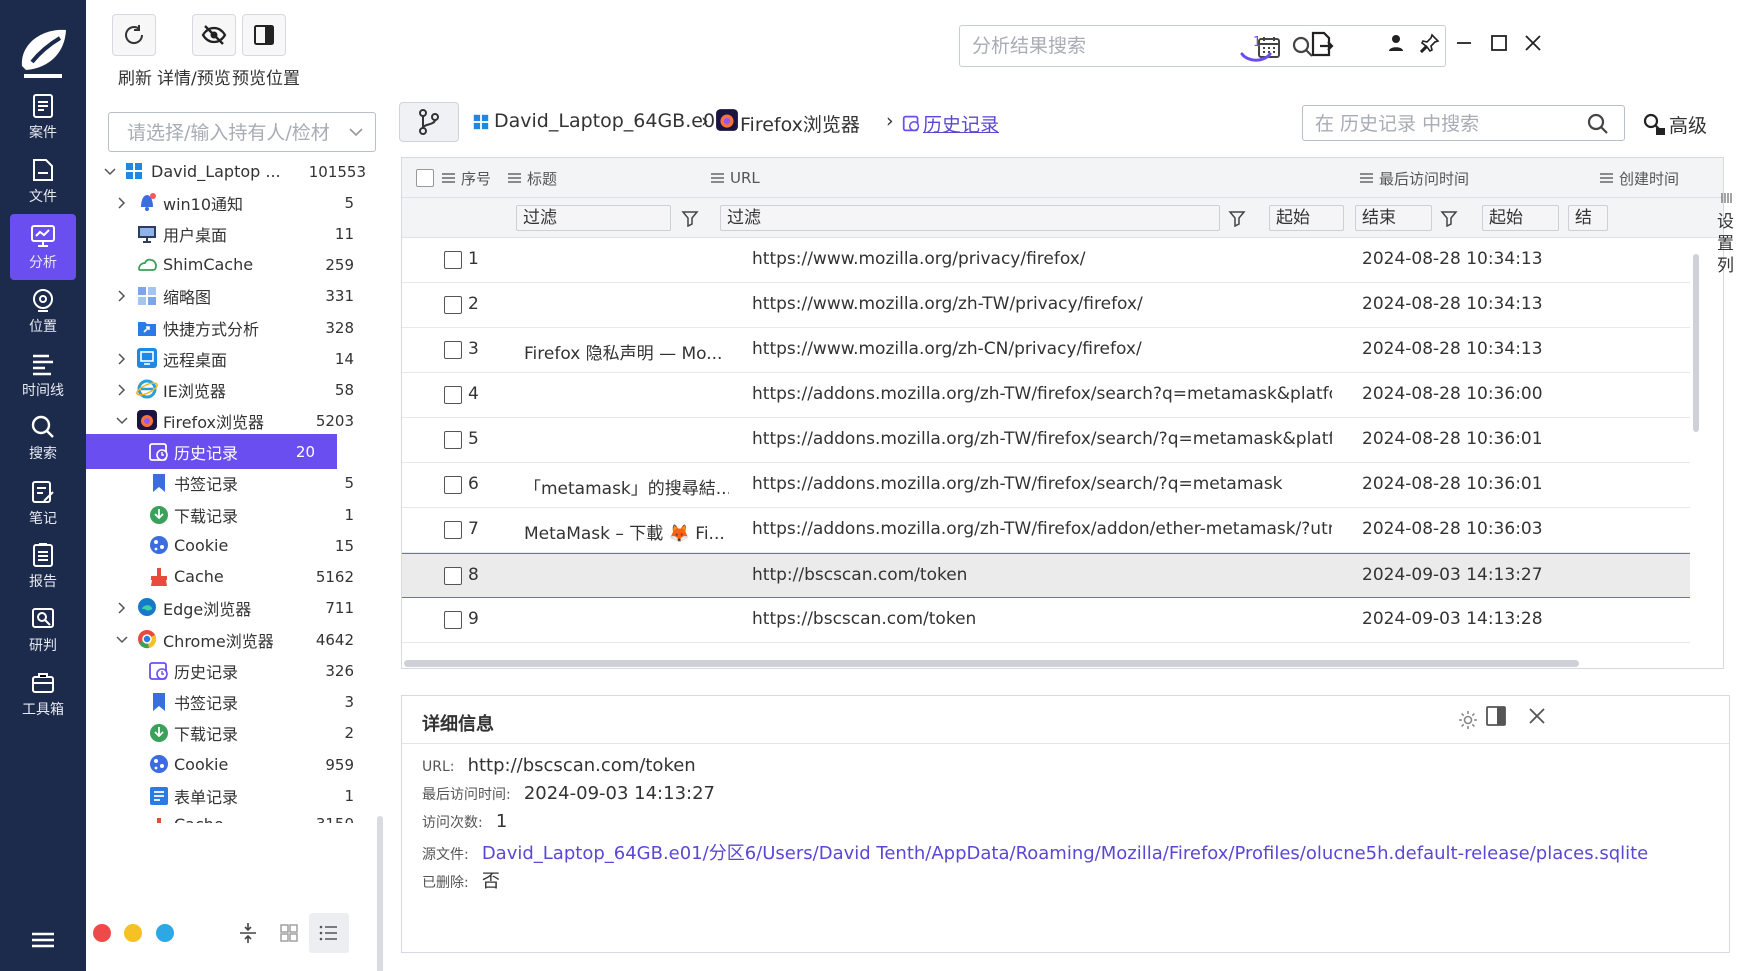  What do you see at coordinates (214, 35) in the screenshot?
I see `detail-preview-button` at bounding box center [214, 35].